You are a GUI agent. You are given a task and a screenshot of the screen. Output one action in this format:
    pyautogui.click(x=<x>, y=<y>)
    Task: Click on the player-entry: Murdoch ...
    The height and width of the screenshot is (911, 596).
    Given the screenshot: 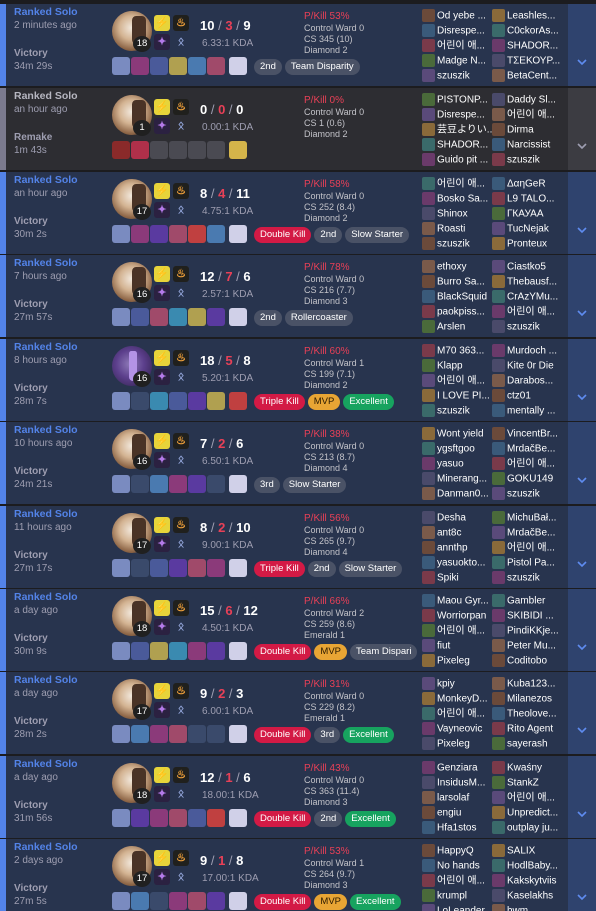 What is the action you would take?
    pyautogui.click(x=527, y=349)
    